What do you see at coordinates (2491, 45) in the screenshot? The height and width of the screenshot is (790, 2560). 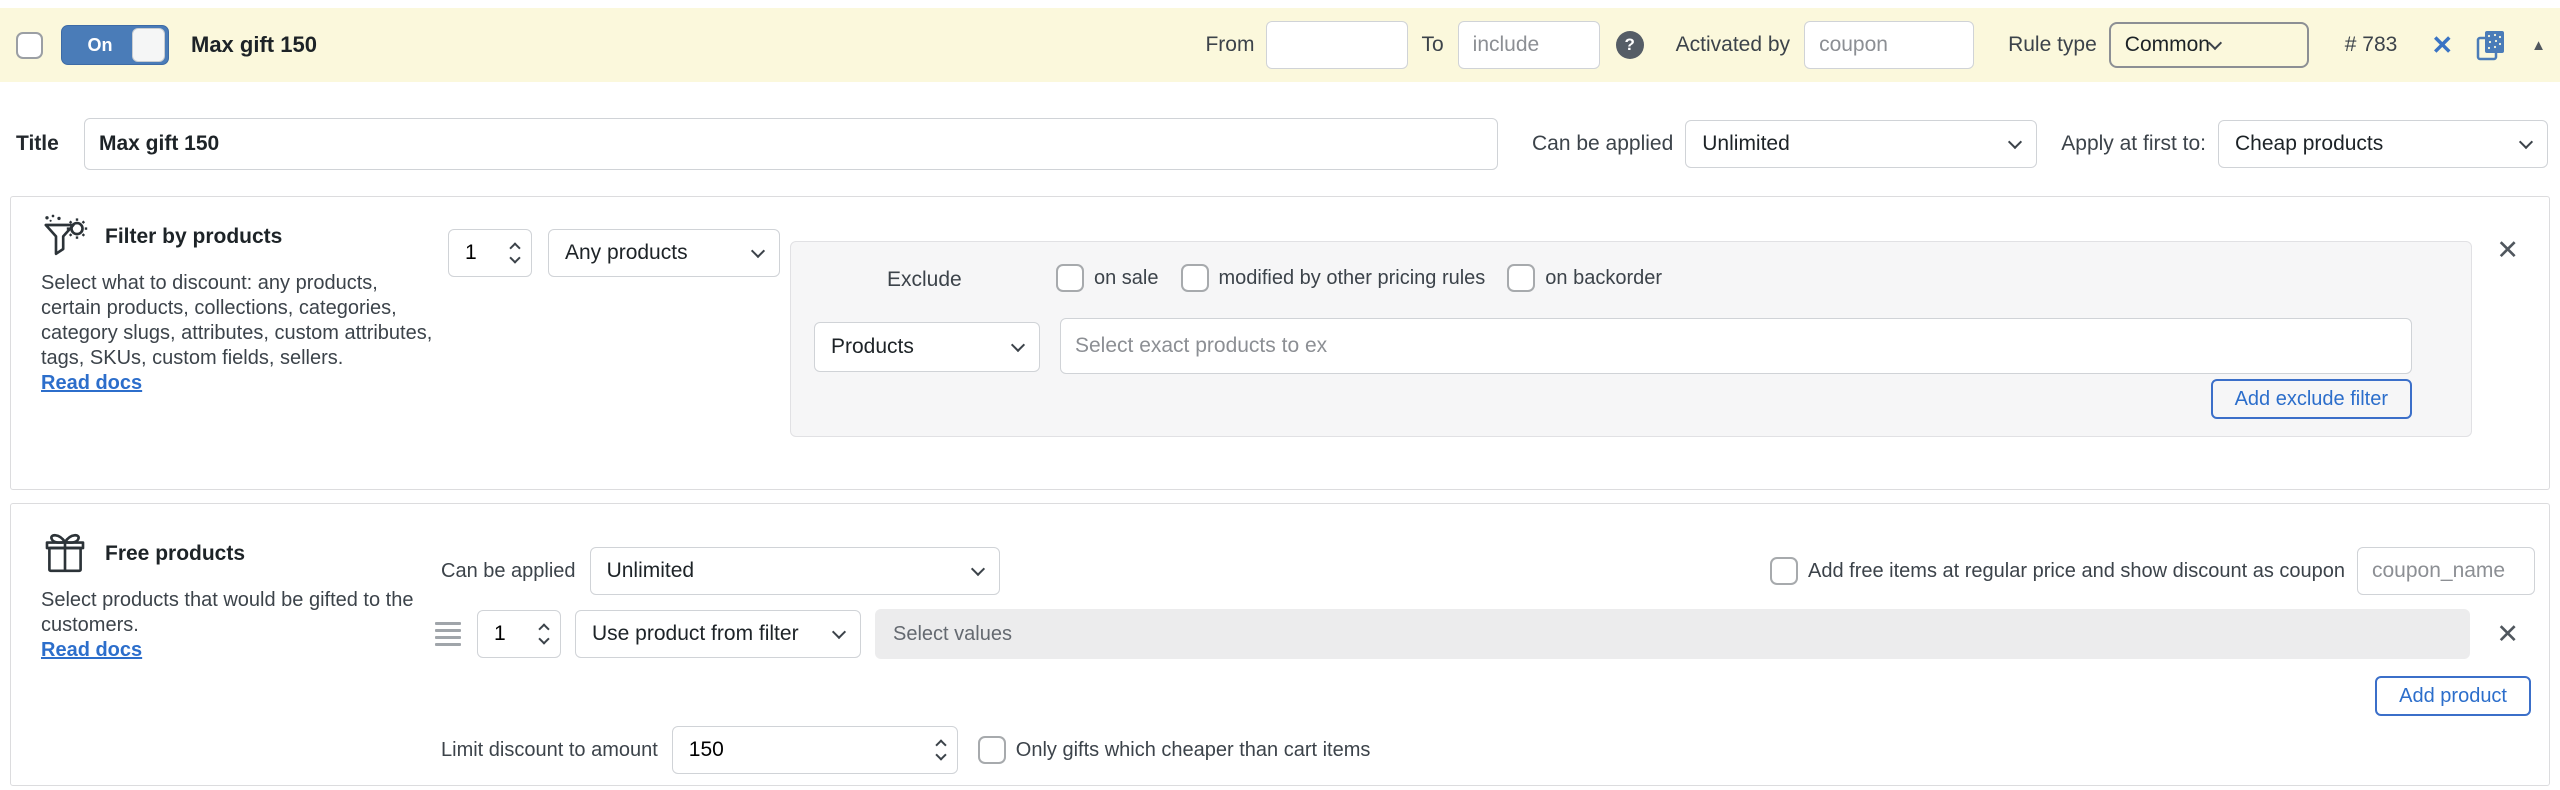 I see `duplicate-rule-icon` at bounding box center [2491, 45].